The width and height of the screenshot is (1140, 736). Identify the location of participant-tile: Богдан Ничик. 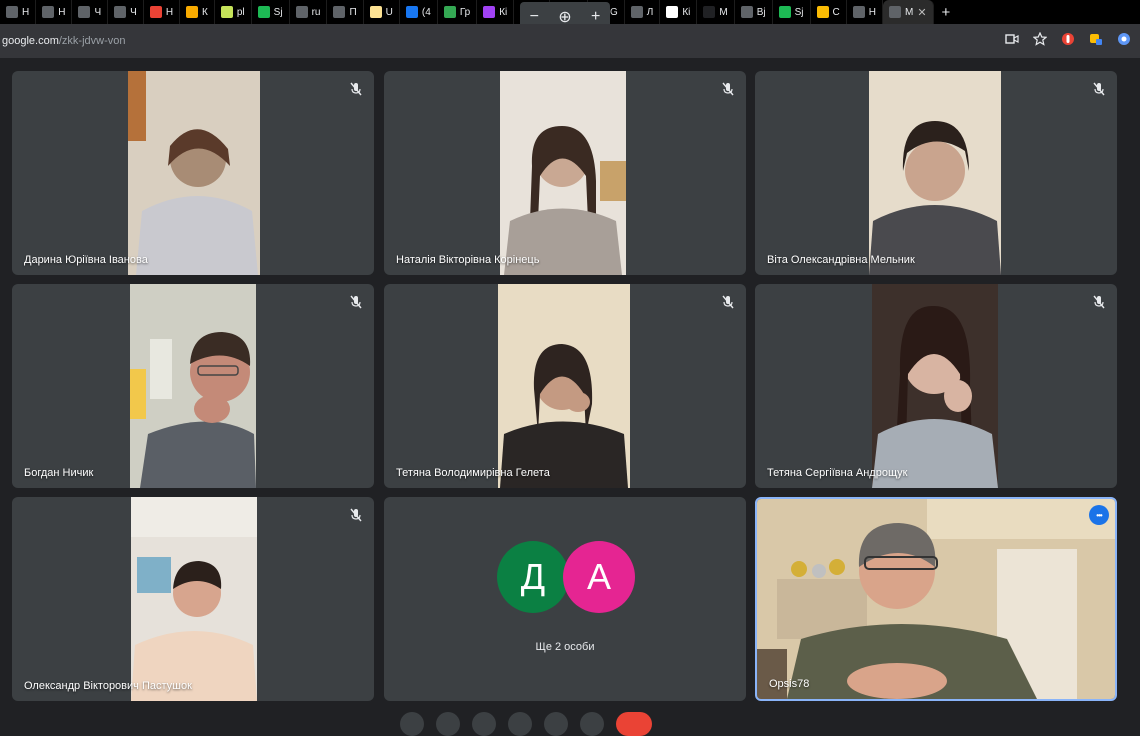
(193, 386).